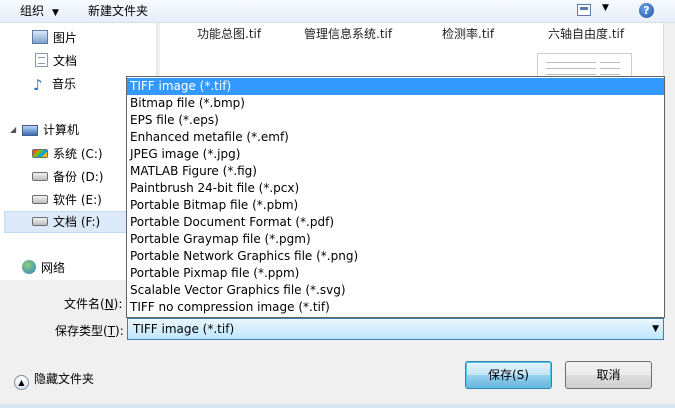 This screenshot has width=675, height=408. What do you see at coordinates (468, 33) in the screenshot?
I see `file-item: 检测率.tif` at bounding box center [468, 33].